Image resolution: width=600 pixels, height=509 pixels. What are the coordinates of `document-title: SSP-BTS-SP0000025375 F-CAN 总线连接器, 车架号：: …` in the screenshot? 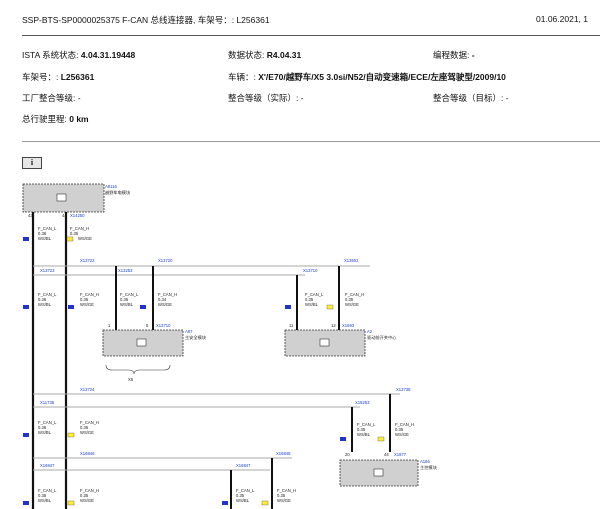 It's located at (146, 20).